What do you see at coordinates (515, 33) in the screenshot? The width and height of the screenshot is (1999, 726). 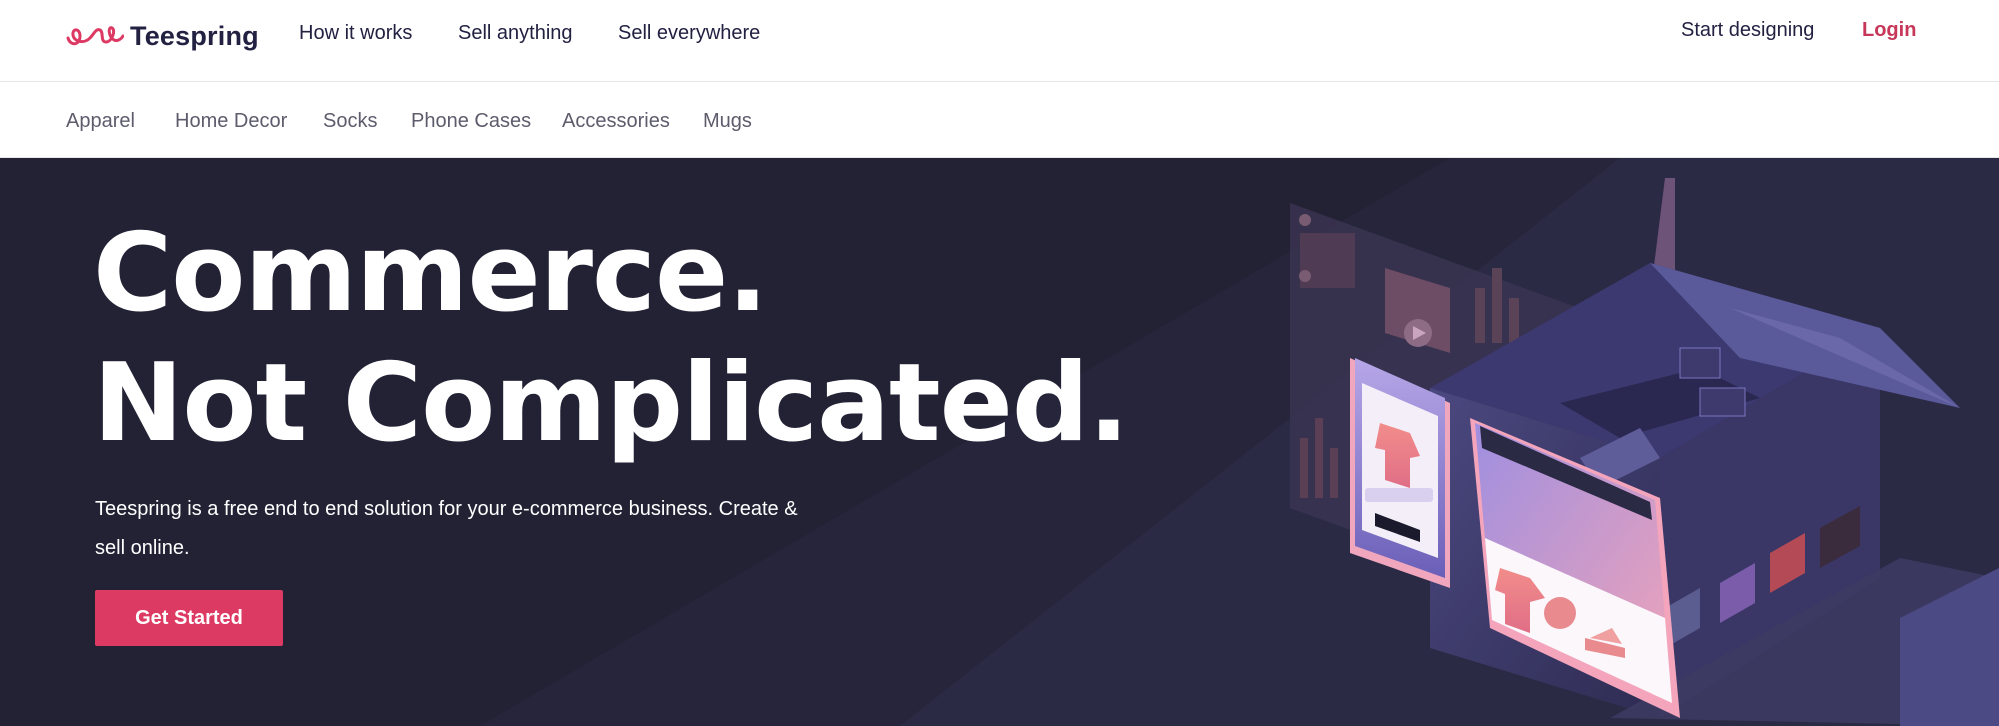 I see `nav-sell-anything: Sell anything` at bounding box center [515, 33].